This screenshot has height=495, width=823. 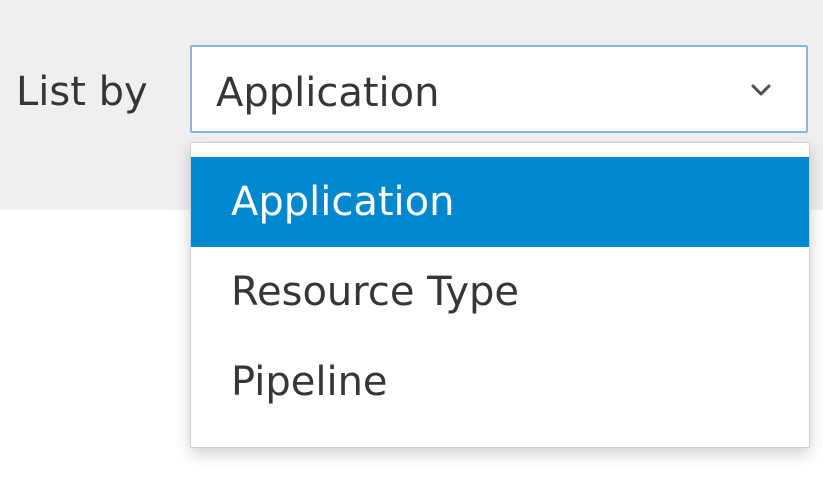 What do you see at coordinates (761, 90) in the screenshot?
I see `chevron-down-icon` at bounding box center [761, 90].